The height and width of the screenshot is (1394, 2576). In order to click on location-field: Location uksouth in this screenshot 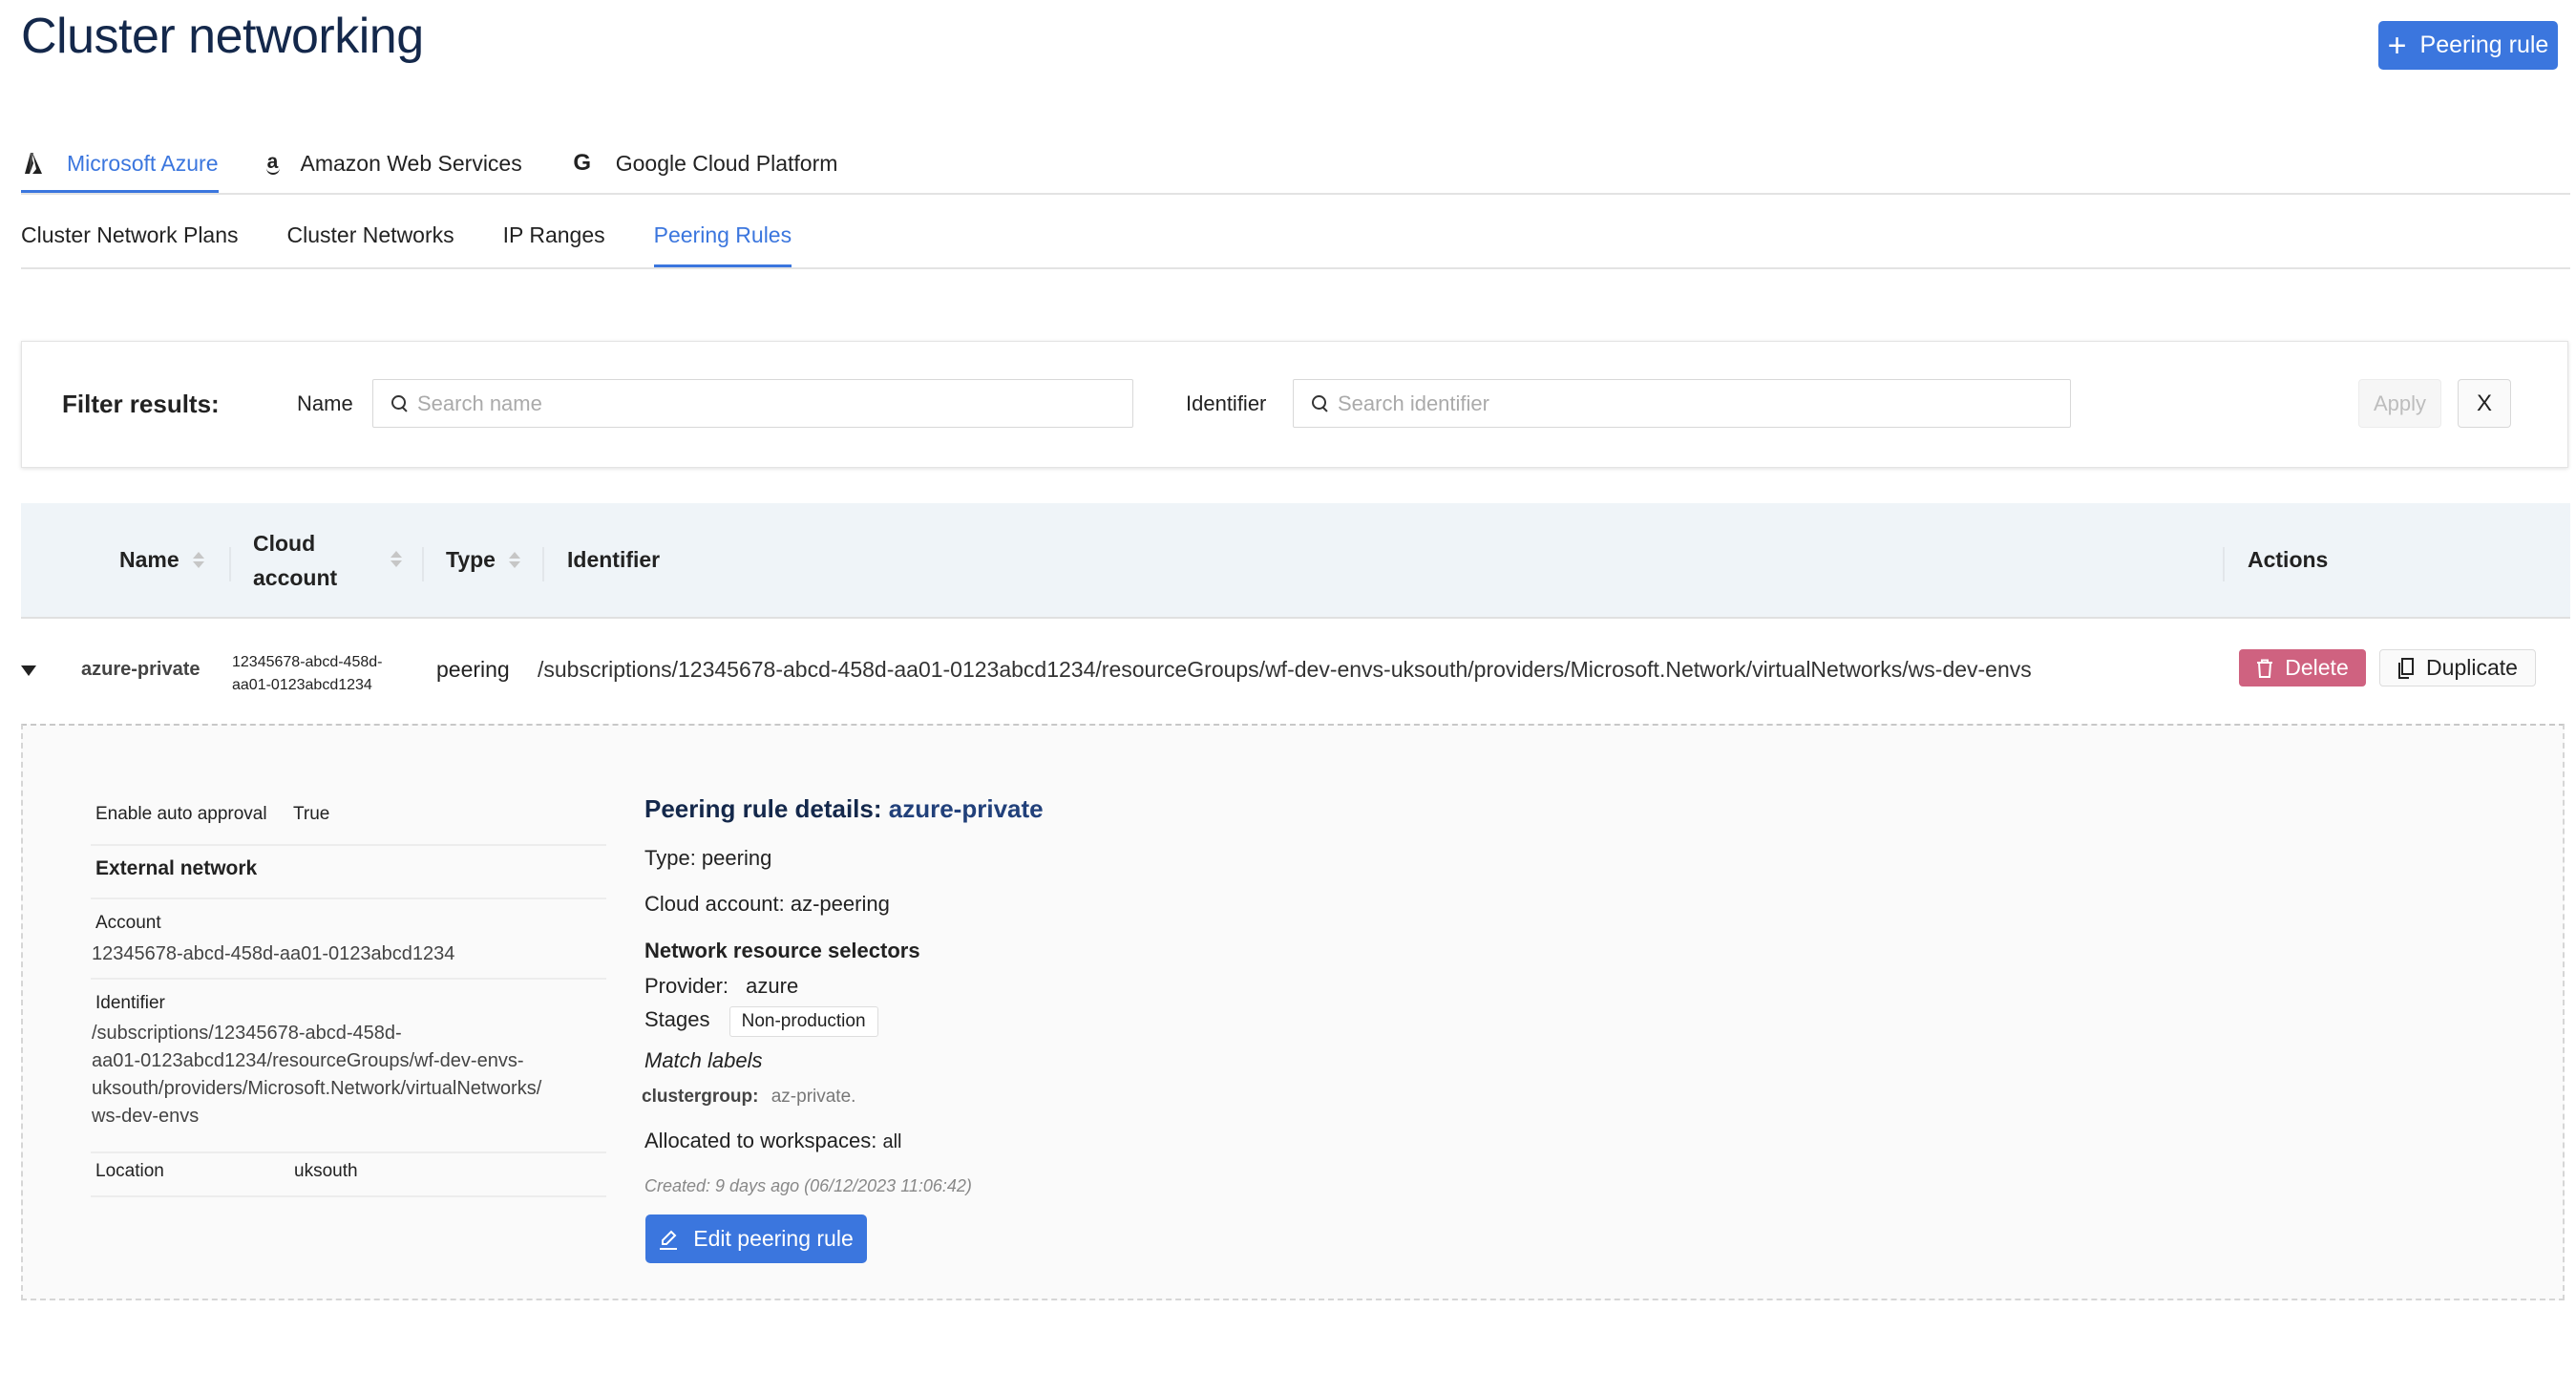, I will do `click(348, 1175)`.